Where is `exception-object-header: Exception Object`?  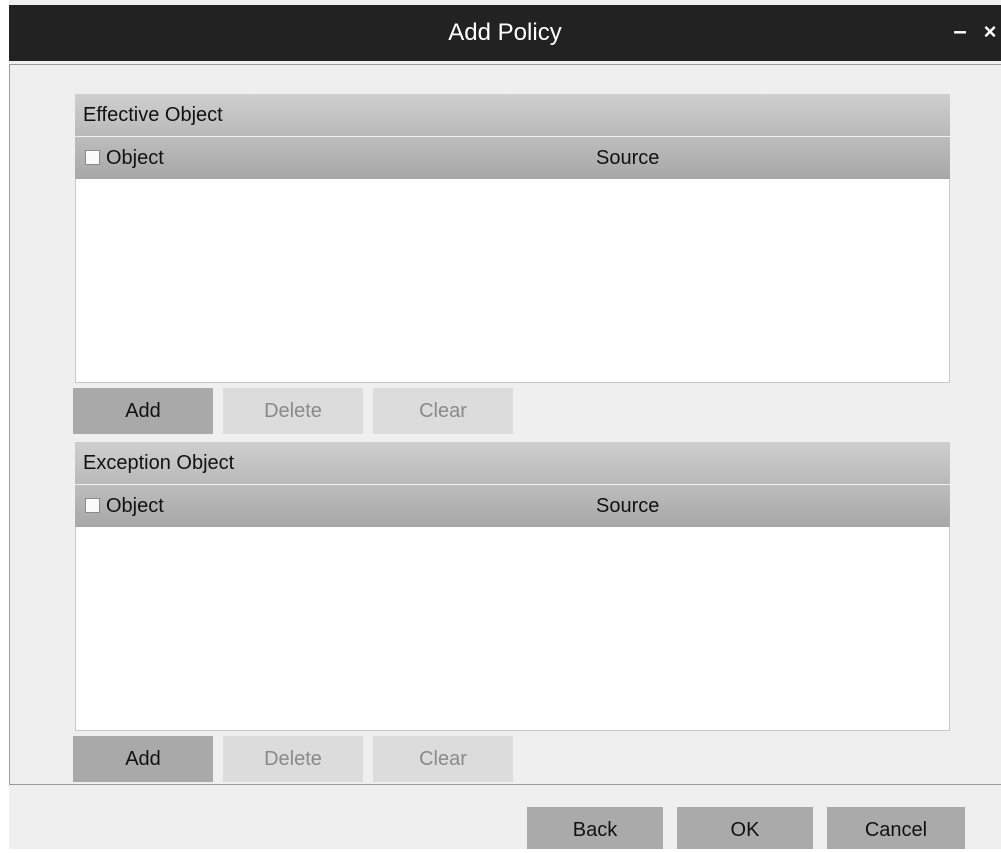
exception-object-header: Exception Object is located at coordinates (512, 463).